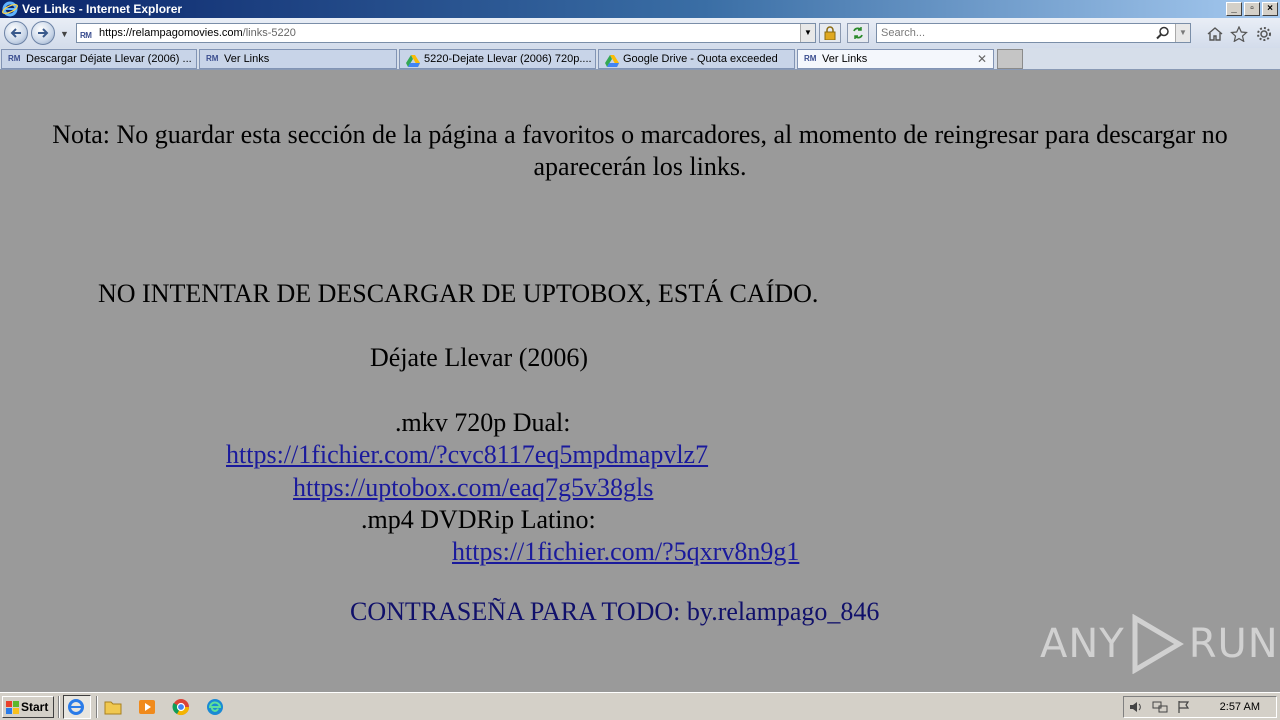  I want to click on site-favicon: RM, so click(86, 35).